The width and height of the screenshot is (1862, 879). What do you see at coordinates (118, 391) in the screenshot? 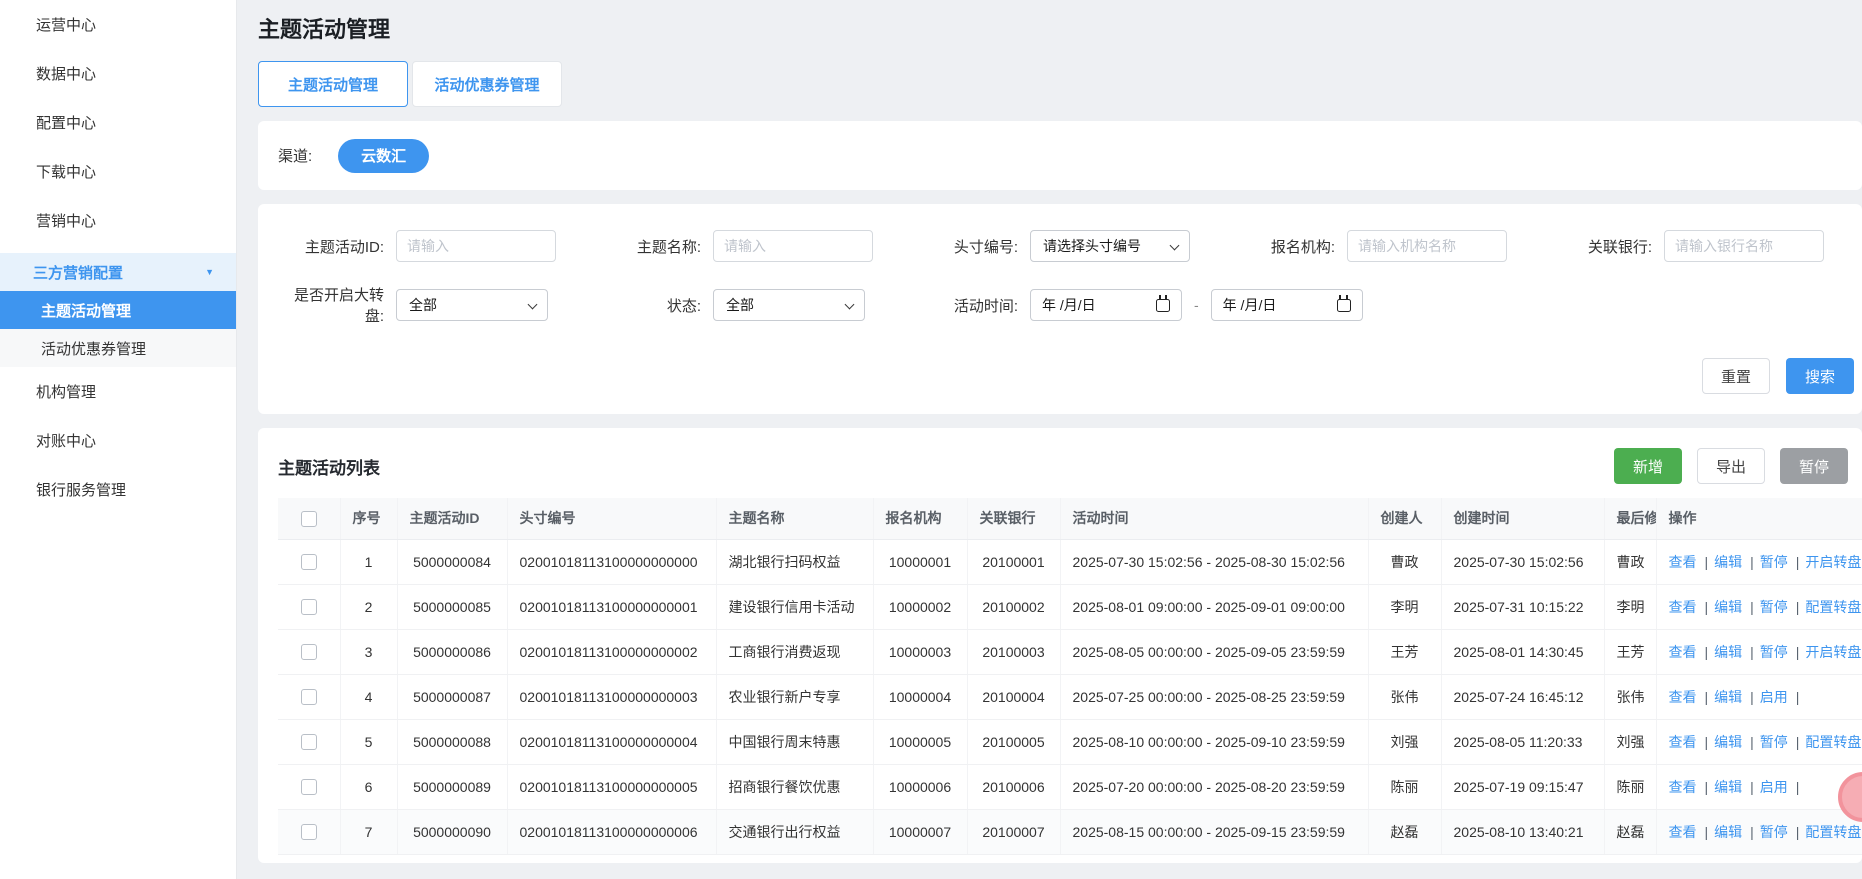
I see `sidebar-item-institution-mgmt: 机构管理` at bounding box center [118, 391].